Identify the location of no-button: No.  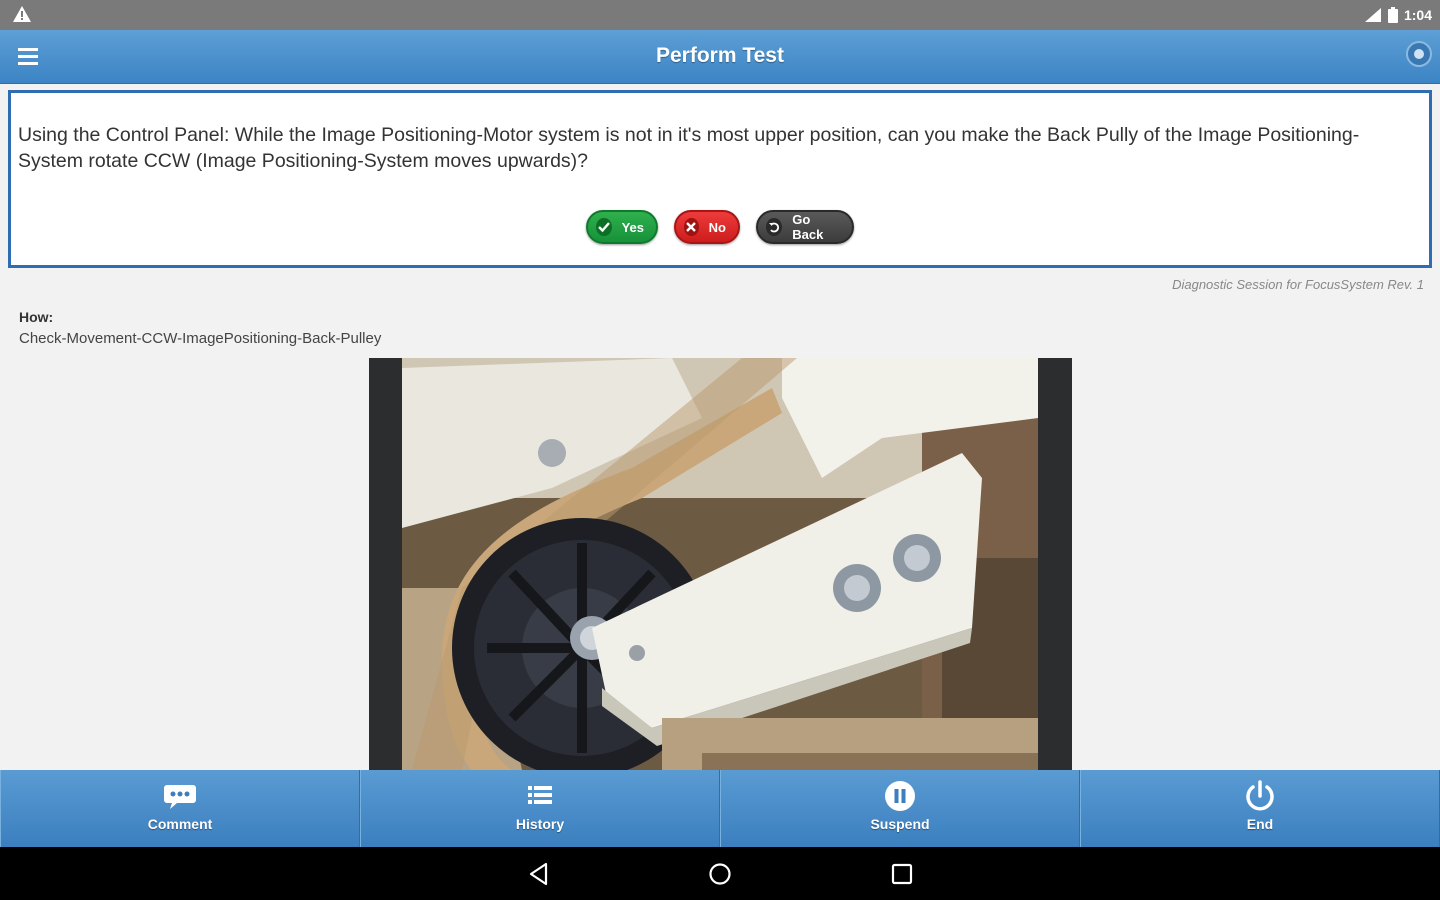
(707, 227).